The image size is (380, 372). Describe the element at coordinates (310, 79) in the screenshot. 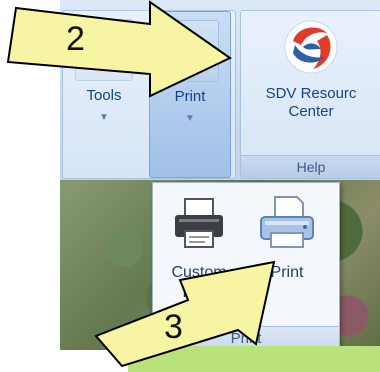

I see `sdv-resource-center-button: SDV Resourc Center` at that location.